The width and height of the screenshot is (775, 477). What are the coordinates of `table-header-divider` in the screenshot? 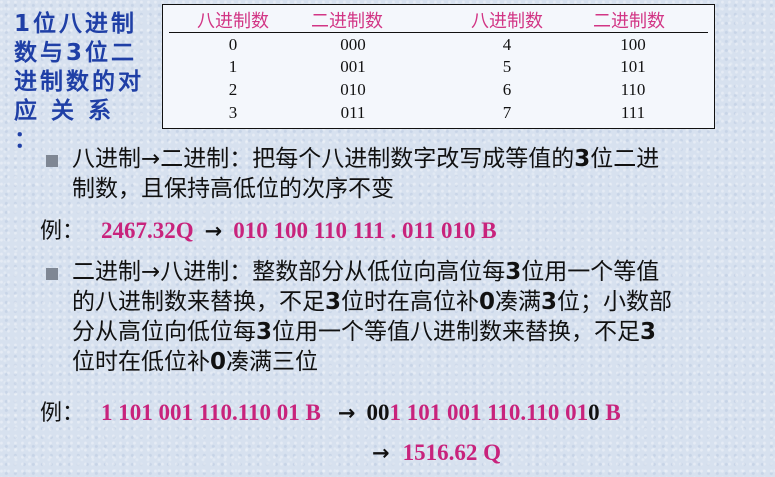 It's located at (438, 32).